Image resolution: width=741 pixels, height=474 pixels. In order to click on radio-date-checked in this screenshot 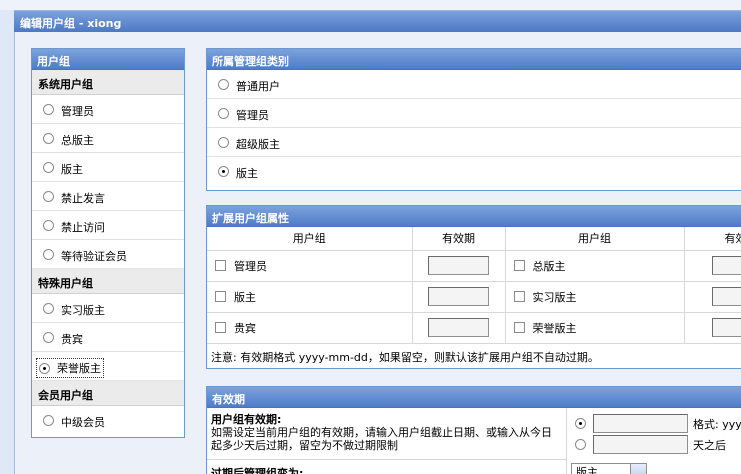, I will do `click(580, 423)`.